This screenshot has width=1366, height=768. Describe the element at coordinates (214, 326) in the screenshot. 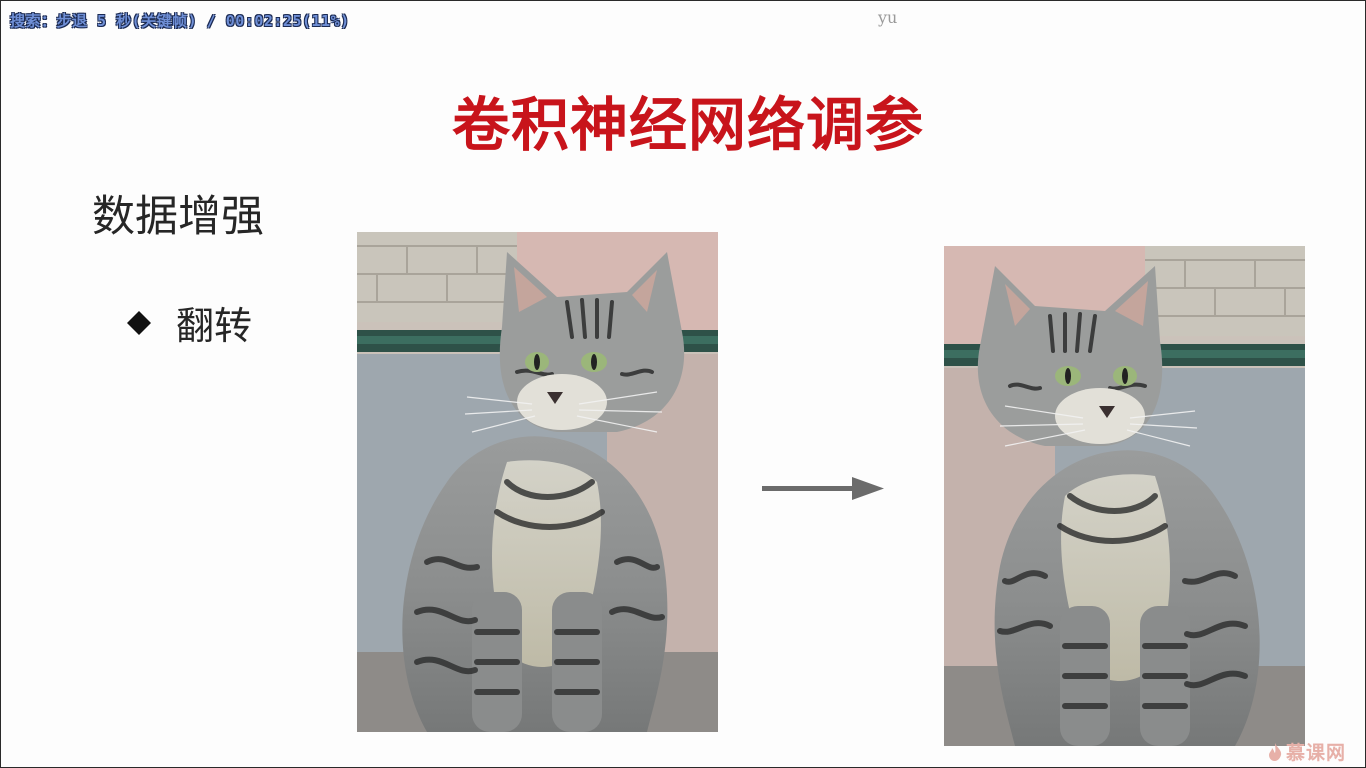

I see `bullet-label: 翻转` at that location.